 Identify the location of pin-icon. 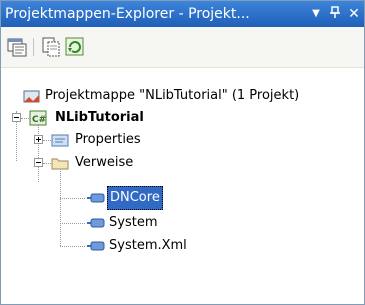
(335, 12).